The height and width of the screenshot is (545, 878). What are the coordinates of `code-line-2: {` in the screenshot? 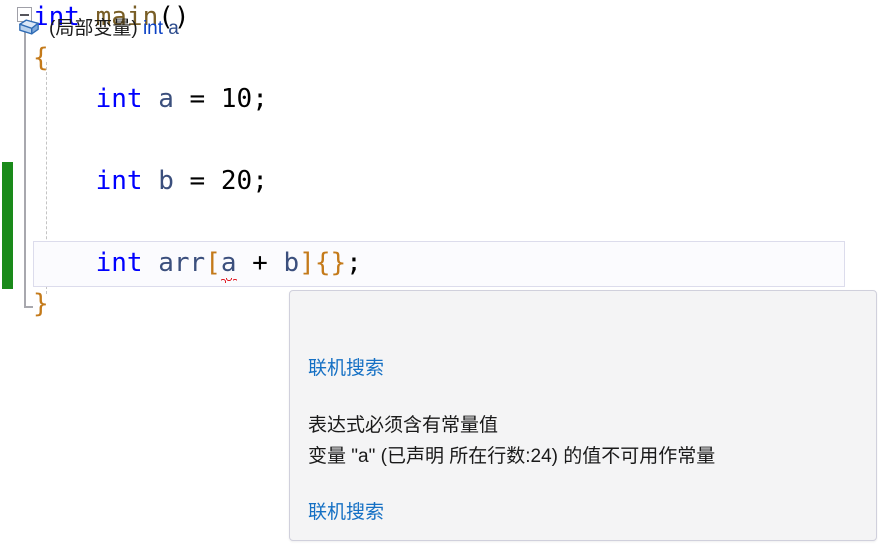 It's located at (41, 58).